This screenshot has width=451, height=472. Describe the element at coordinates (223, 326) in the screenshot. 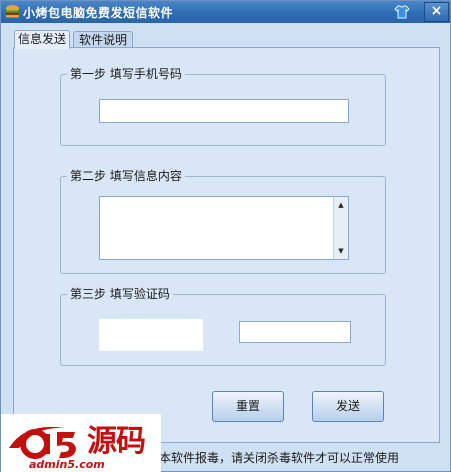

I see `step3-group: 第三步 填写验证码` at that location.